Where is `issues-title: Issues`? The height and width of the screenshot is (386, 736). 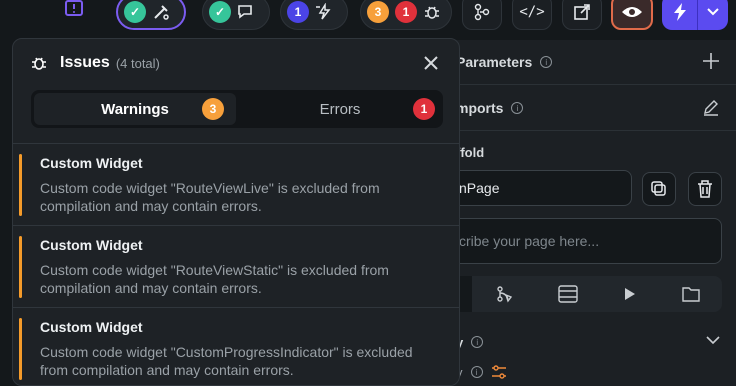 issues-title: Issues is located at coordinates (85, 62).